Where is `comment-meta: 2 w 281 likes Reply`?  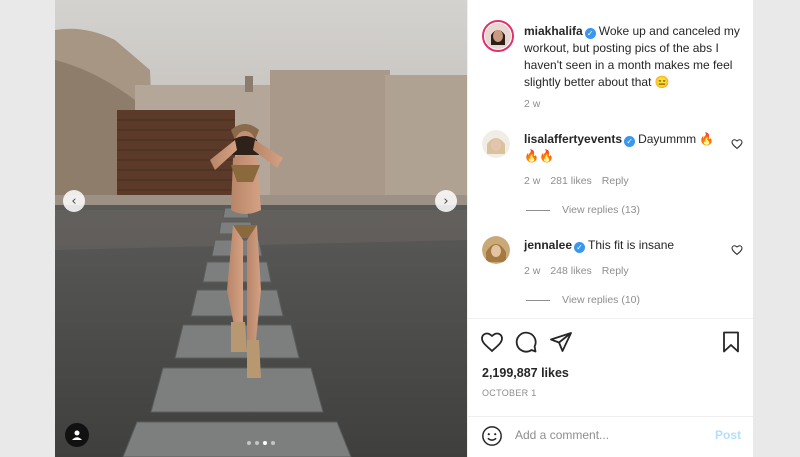
comment-meta: 2 w 281 likes Reply is located at coordinates (581, 181).